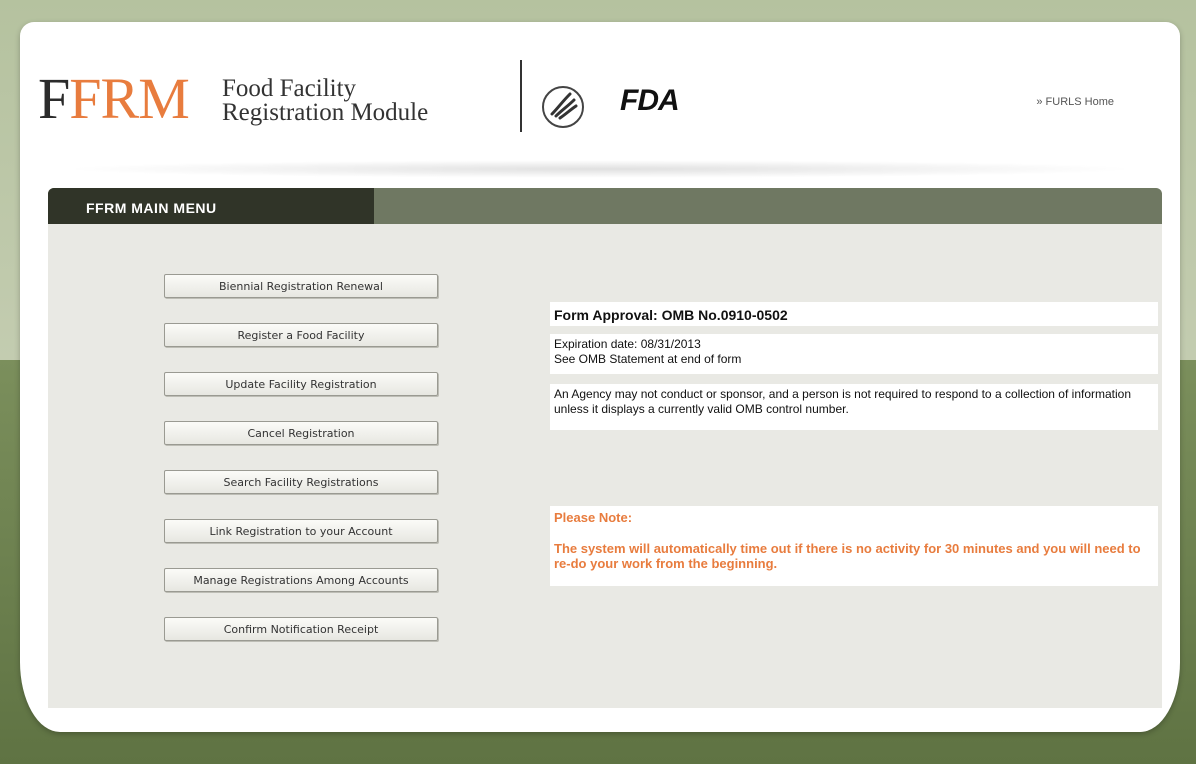 This screenshot has height=764, width=1196. Describe the element at coordinates (301, 580) in the screenshot. I see `manage-registrations-button: Manage Registrations Among Accounts` at that location.